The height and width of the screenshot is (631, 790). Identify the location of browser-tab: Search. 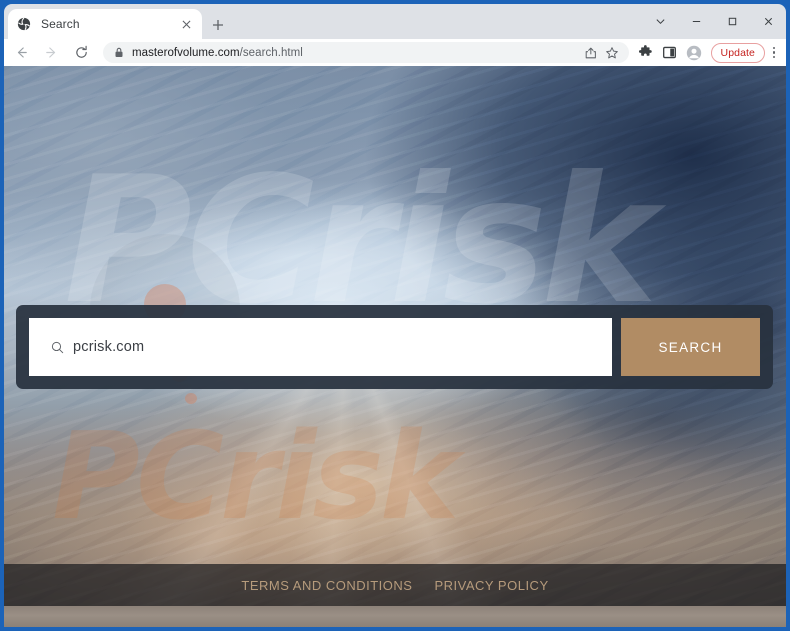
(105, 24).